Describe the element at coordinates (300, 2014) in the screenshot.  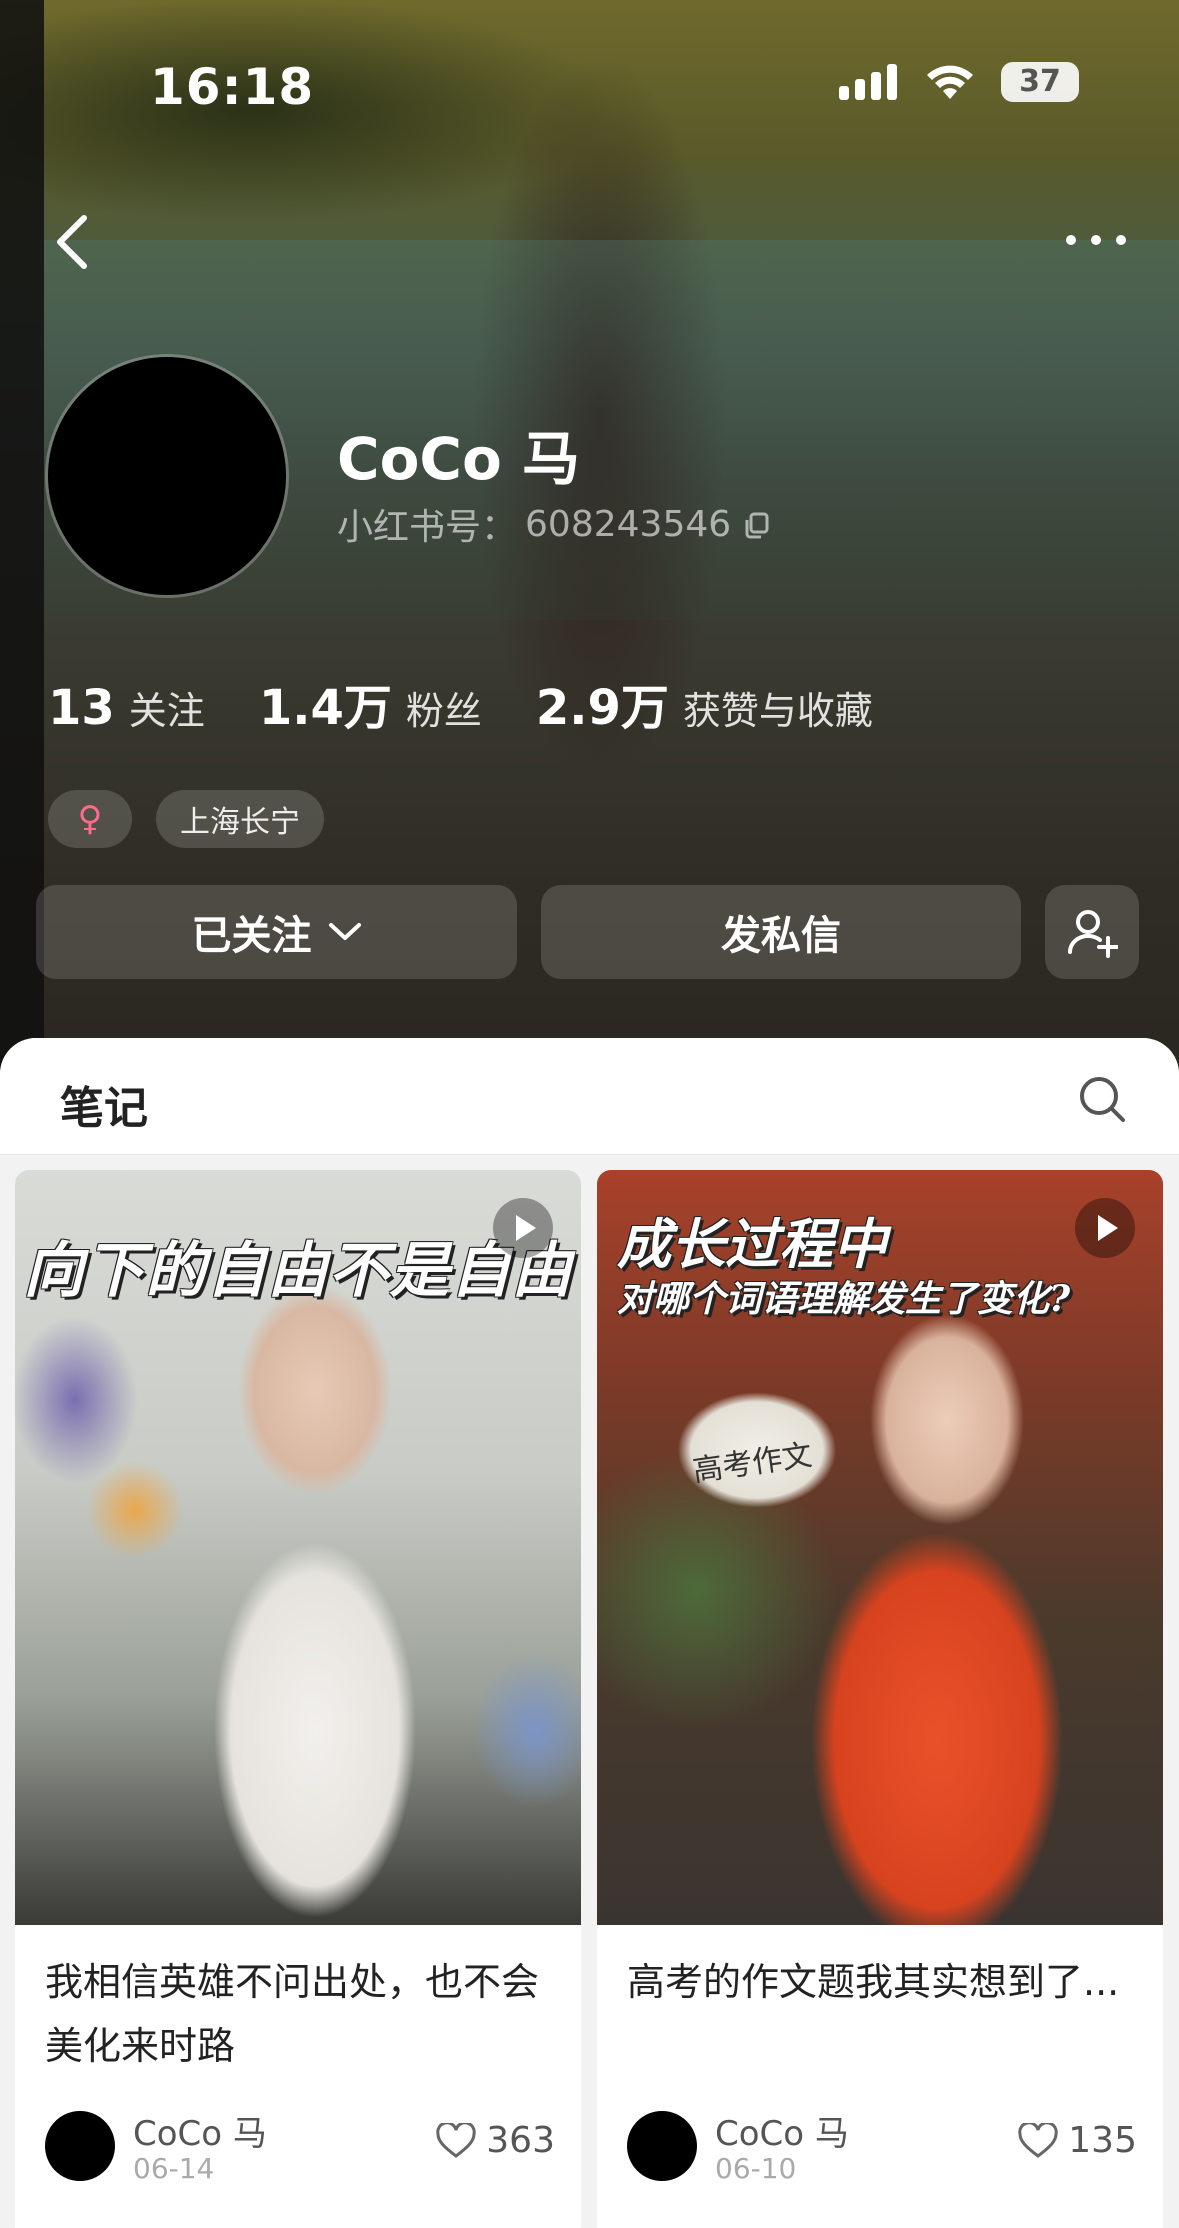
I see `note-title: 我相信英雄不问出处，也不会美化来时路` at that location.